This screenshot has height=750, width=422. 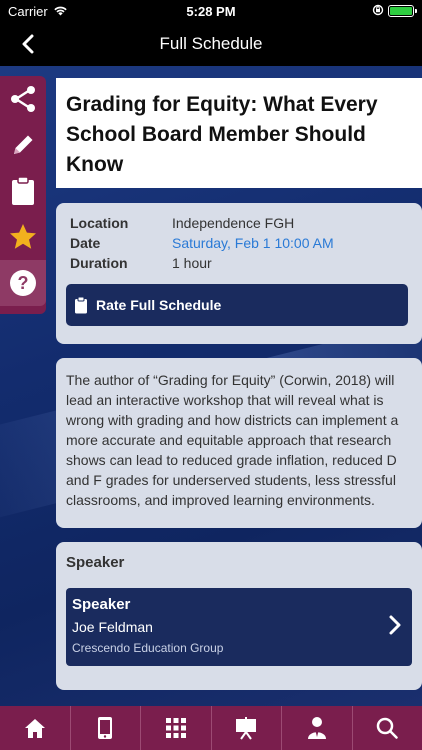 I want to click on add-to-schedule-button, so click(x=23, y=191).